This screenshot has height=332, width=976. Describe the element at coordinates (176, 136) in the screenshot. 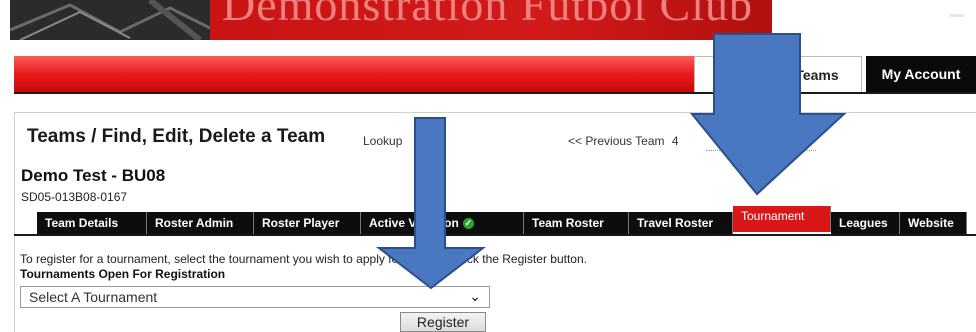

I see `page-title: Teams / Find, Edit, Delete a Team` at that location.